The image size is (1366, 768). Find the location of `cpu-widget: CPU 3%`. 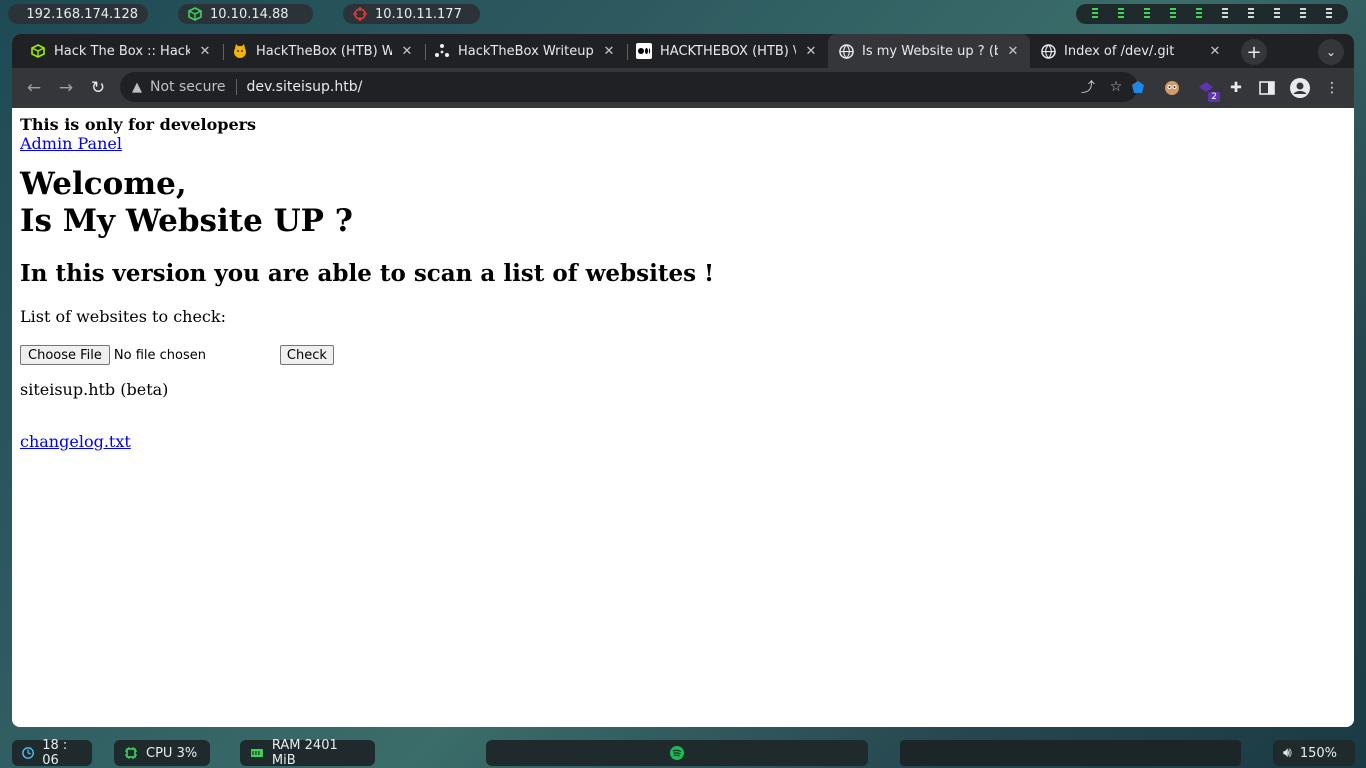

cpu-widget: CPU 3% is located at coordinates (162, 753).